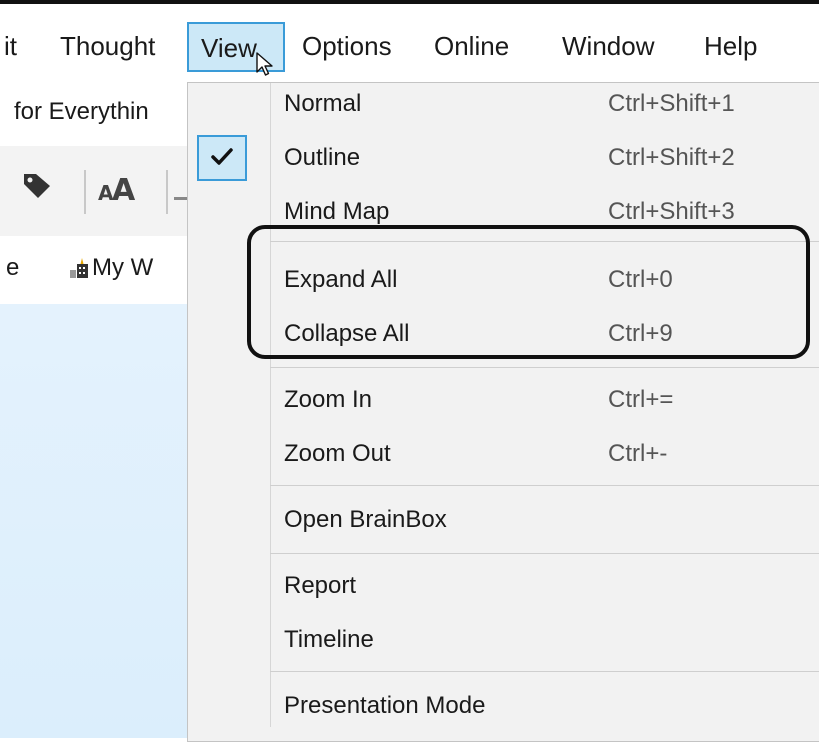  What do you see at coordinates (503, 586) in the screenshot?
I see `menu-item-report: Report` at bounding box center [503, 586].